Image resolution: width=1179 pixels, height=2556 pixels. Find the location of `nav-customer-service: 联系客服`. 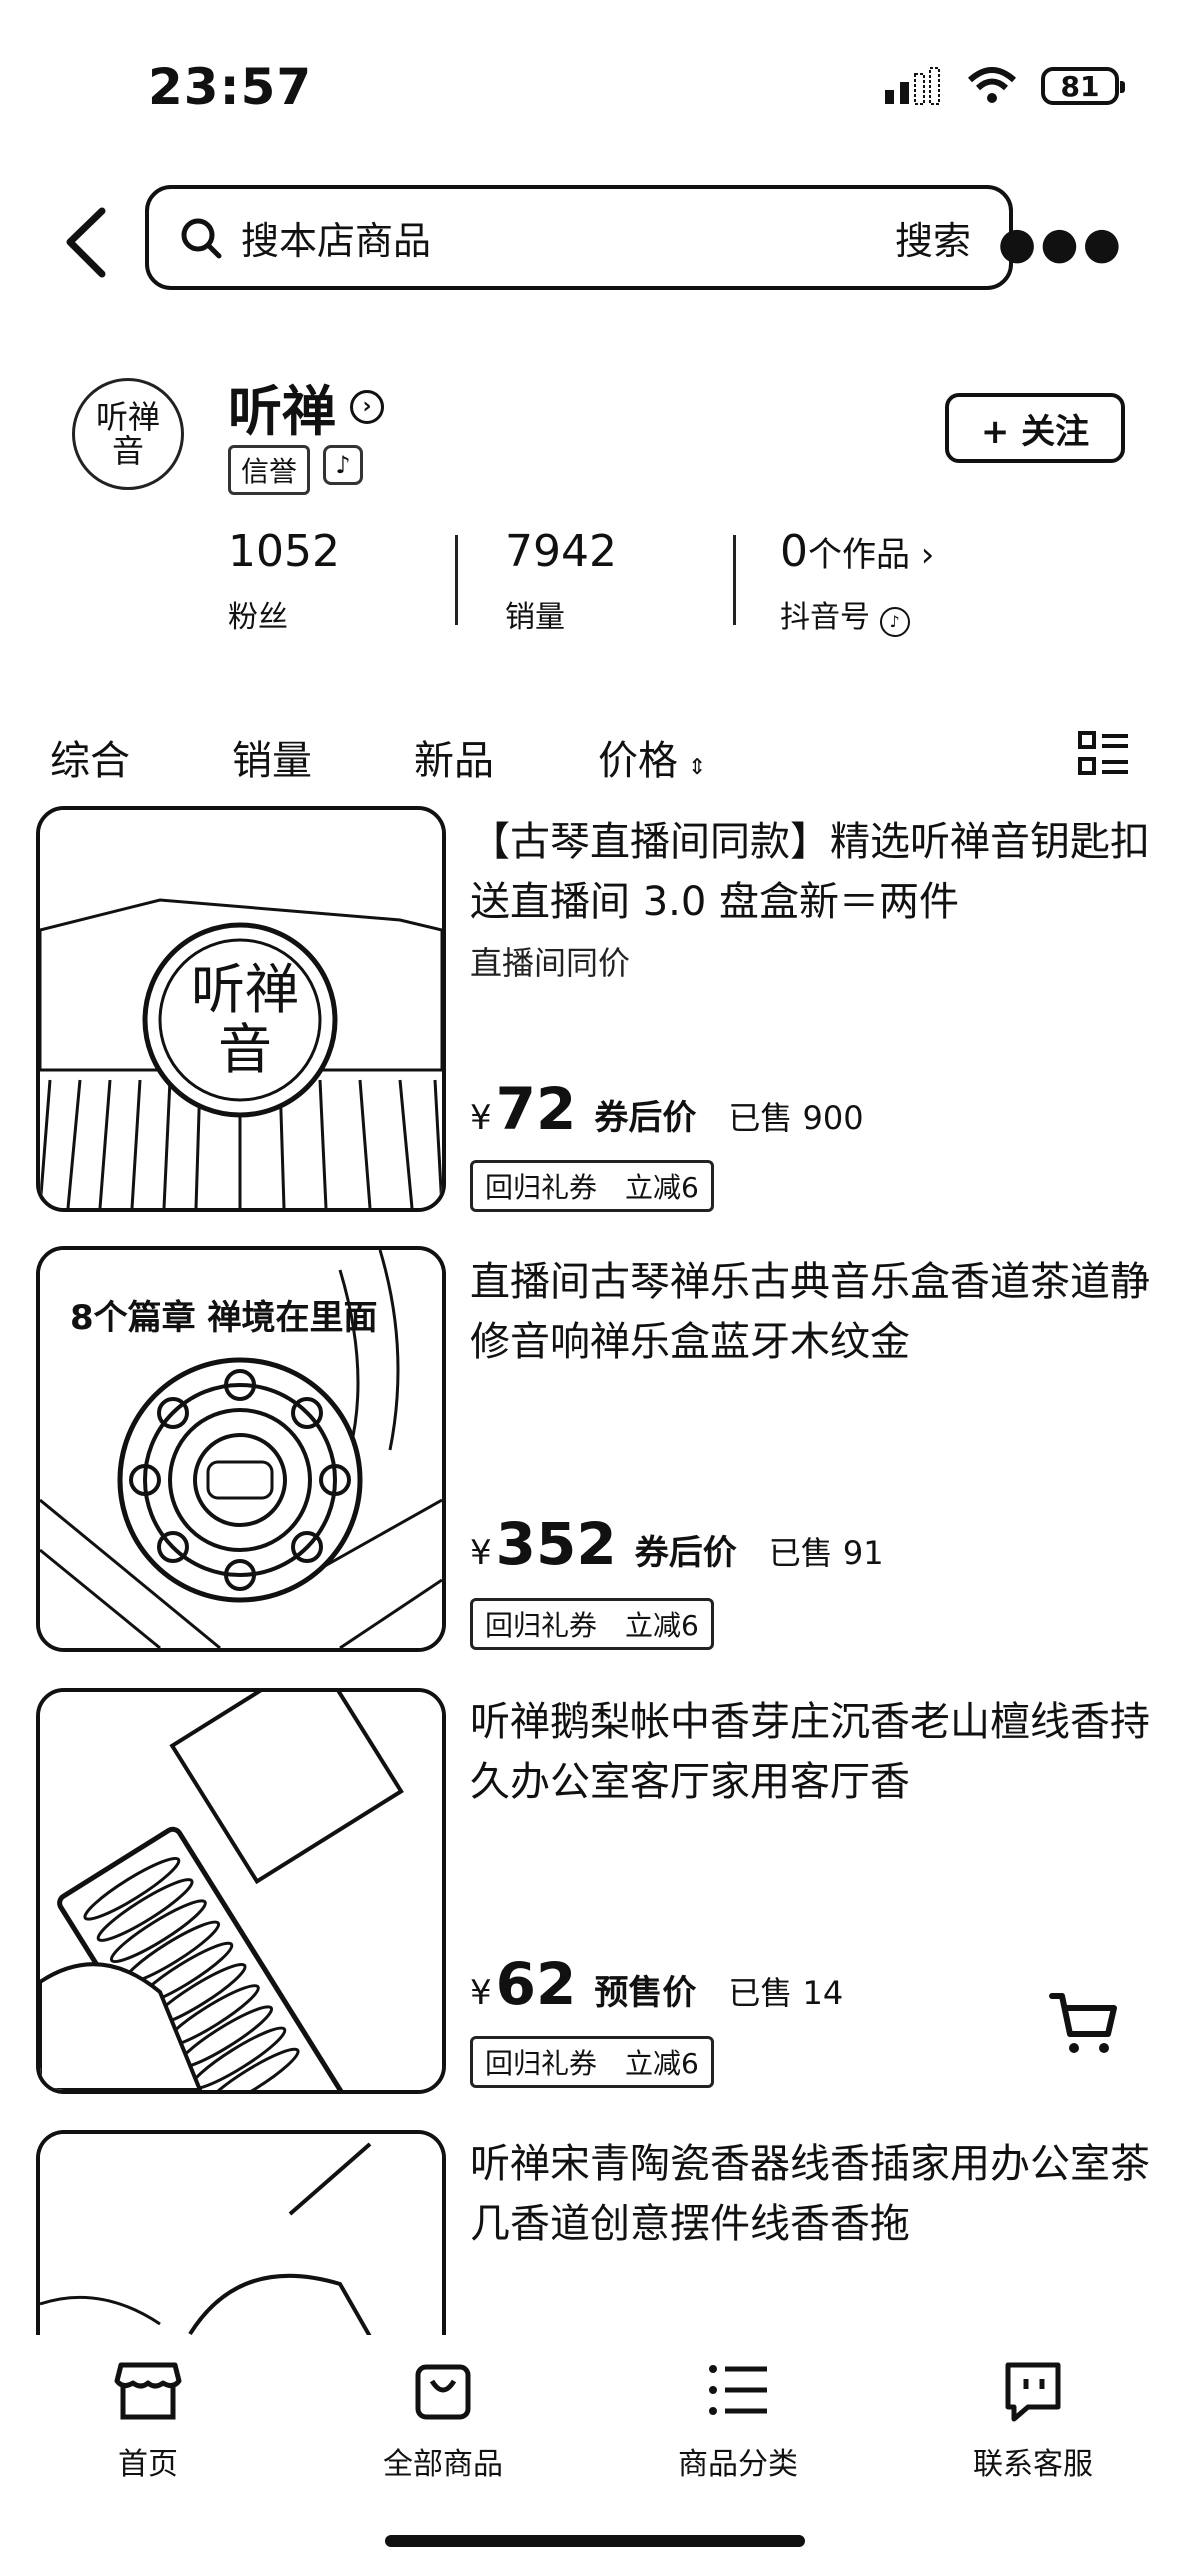

nav-customer-service: 联系客服 is located at coordinates (1033, 2419).